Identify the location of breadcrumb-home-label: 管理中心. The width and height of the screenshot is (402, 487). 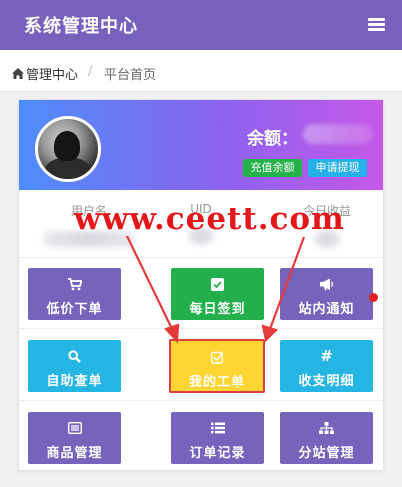
(52, 75).